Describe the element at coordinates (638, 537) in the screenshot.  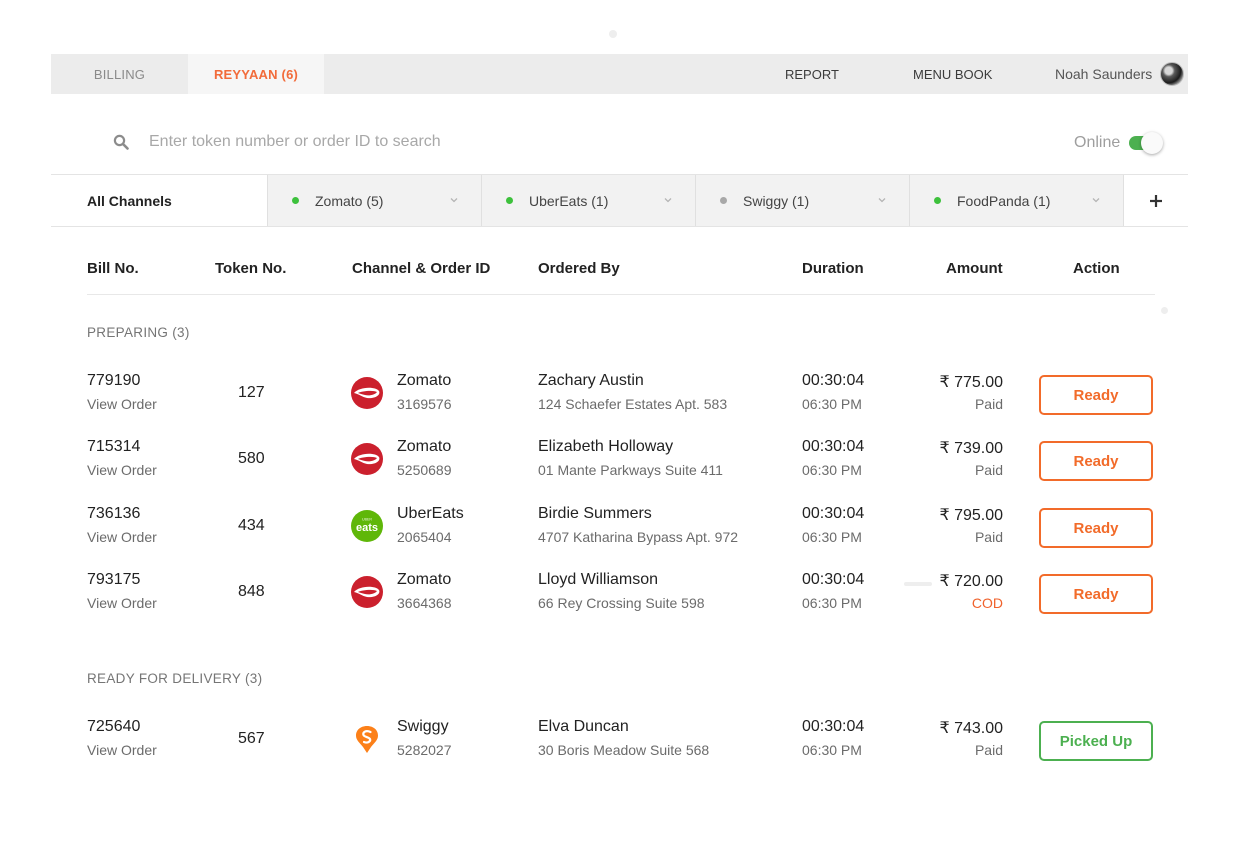
I see `customer-address: 4707 Katharina Bypass Apt. 972` at that location.